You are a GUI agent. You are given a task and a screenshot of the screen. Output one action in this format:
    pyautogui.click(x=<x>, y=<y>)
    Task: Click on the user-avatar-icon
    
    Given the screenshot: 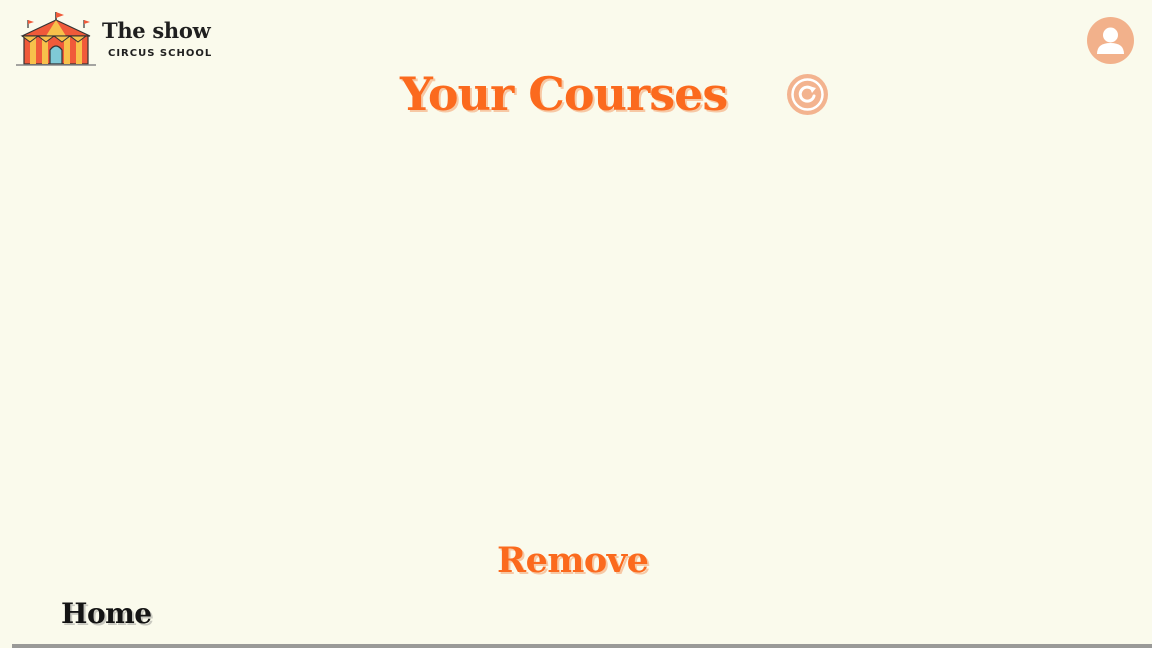 What is the action you would take?
    pyautogui.click(x=1110, y=40)
    